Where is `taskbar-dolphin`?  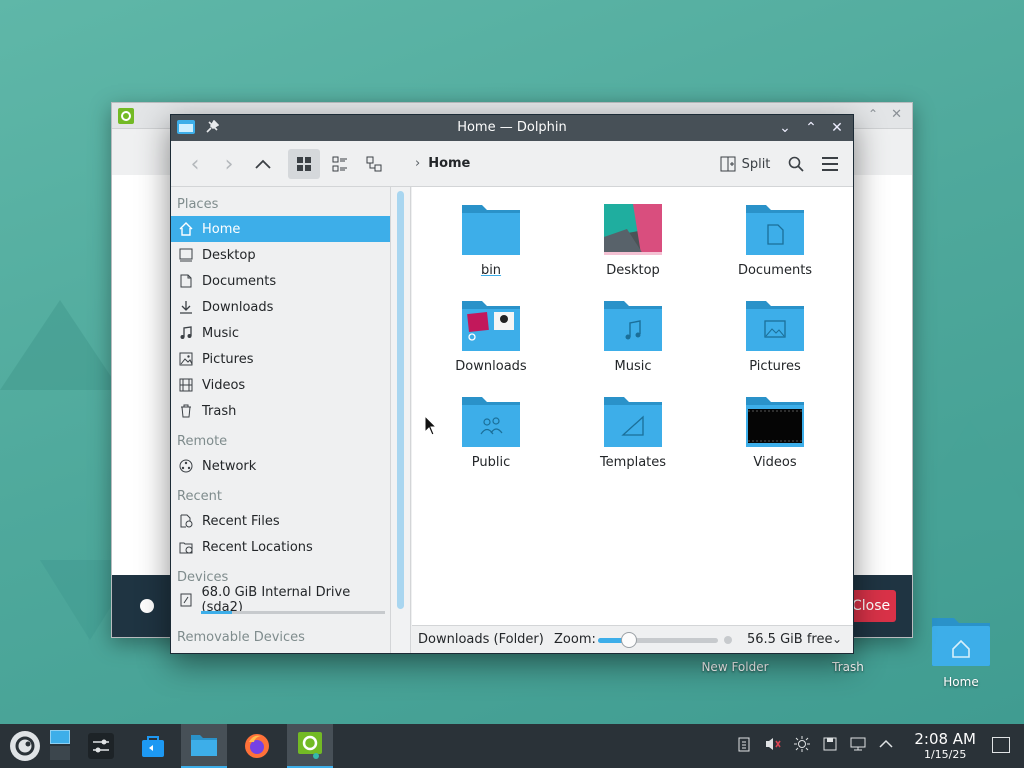 taskbar-dolphin is located at coordinates (204, 746).